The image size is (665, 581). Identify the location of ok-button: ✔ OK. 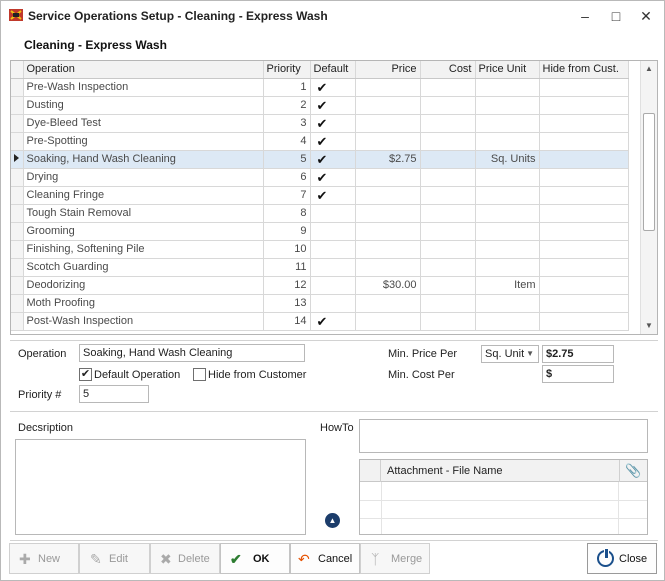
(255, 558).